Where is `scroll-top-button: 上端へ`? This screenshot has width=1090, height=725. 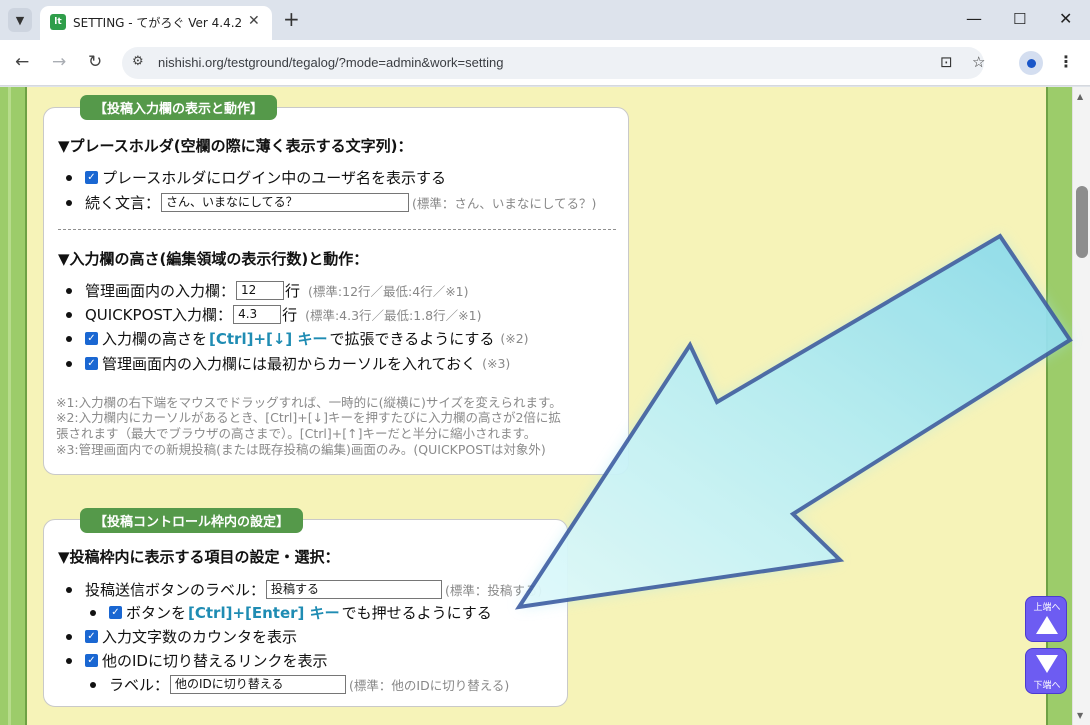
scroll-top-button: 上端へ is located at coordinates (1046, 619).